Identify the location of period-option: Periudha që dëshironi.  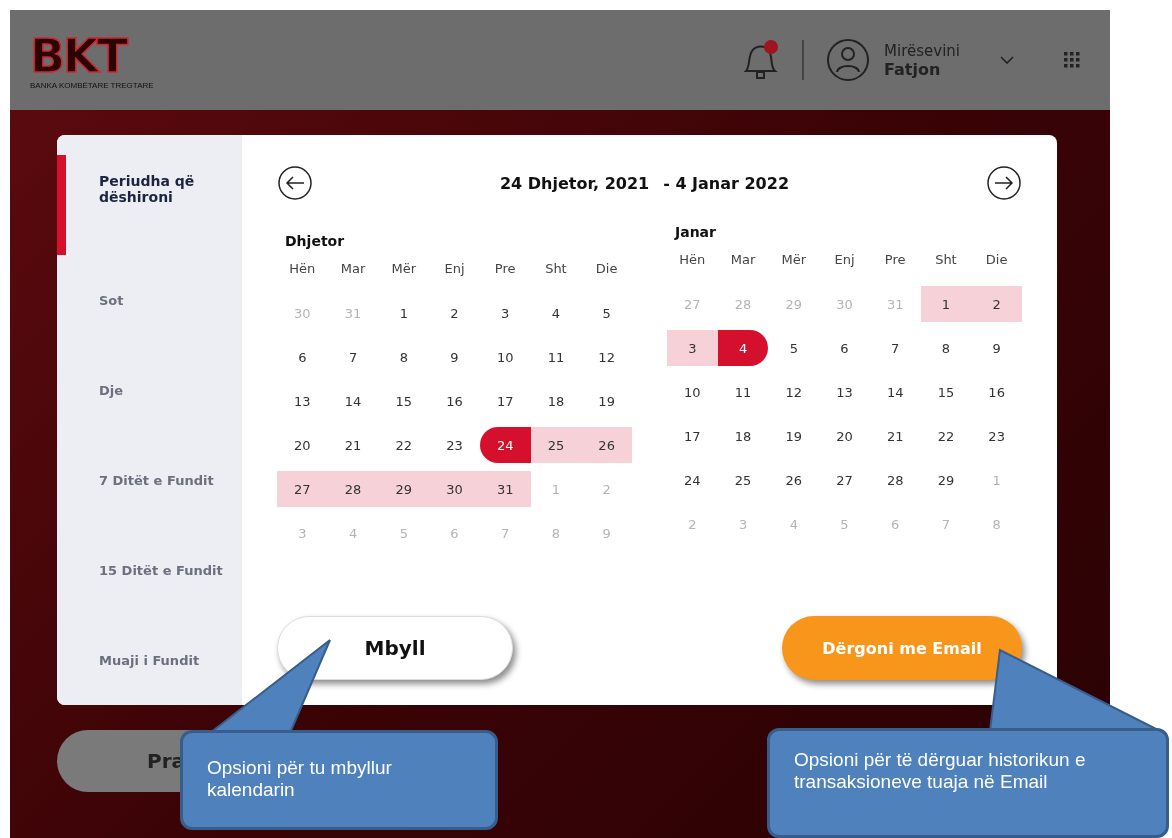
(149, 205).